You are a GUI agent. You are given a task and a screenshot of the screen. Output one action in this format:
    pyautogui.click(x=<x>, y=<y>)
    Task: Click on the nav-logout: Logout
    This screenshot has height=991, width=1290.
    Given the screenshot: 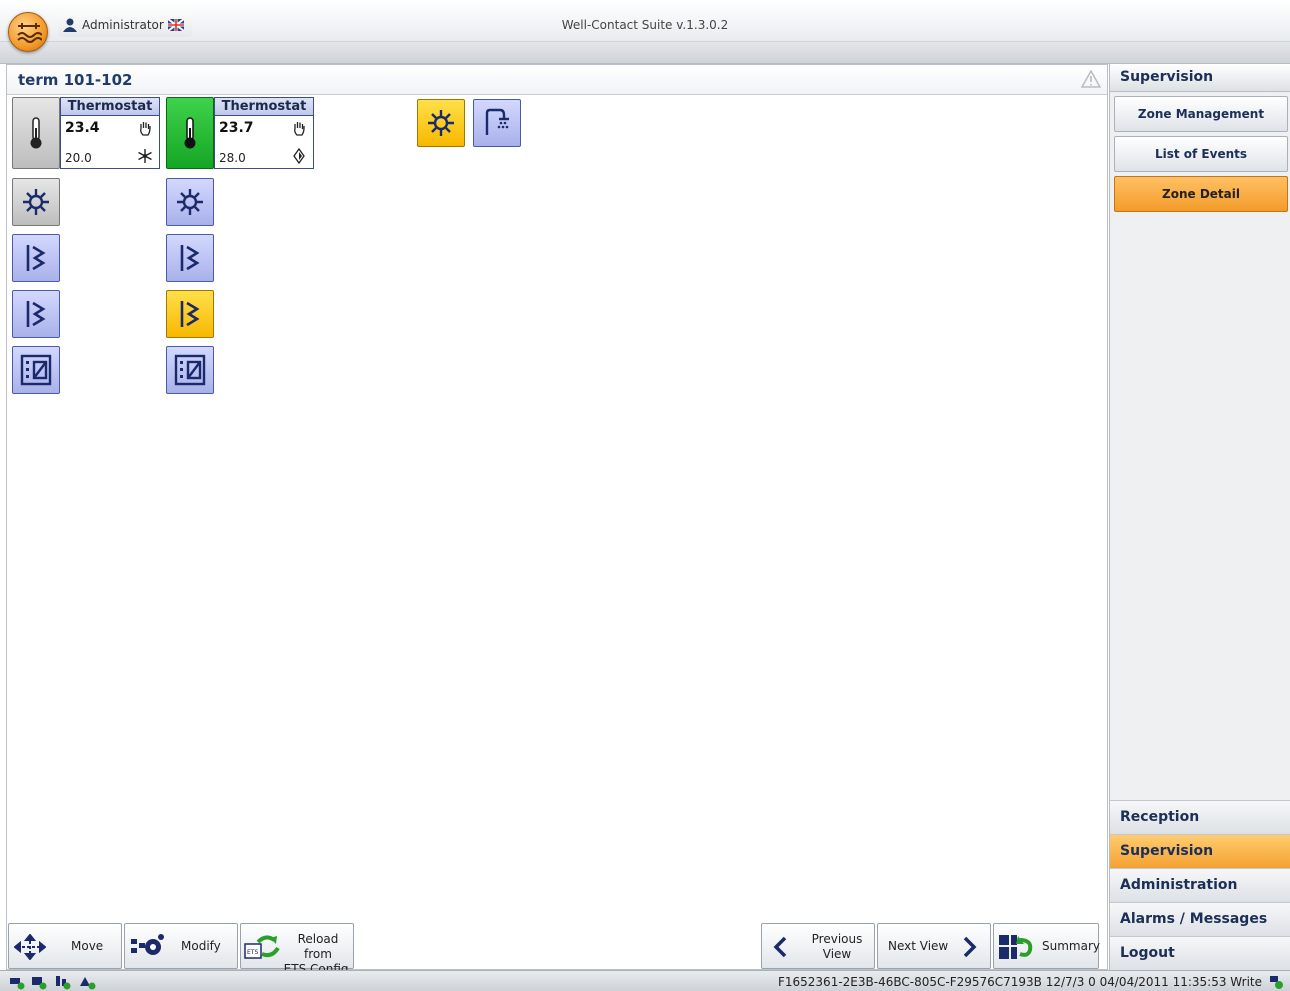 What is the action you would take?
    pyautogui.click(x=1200, y=953)
    